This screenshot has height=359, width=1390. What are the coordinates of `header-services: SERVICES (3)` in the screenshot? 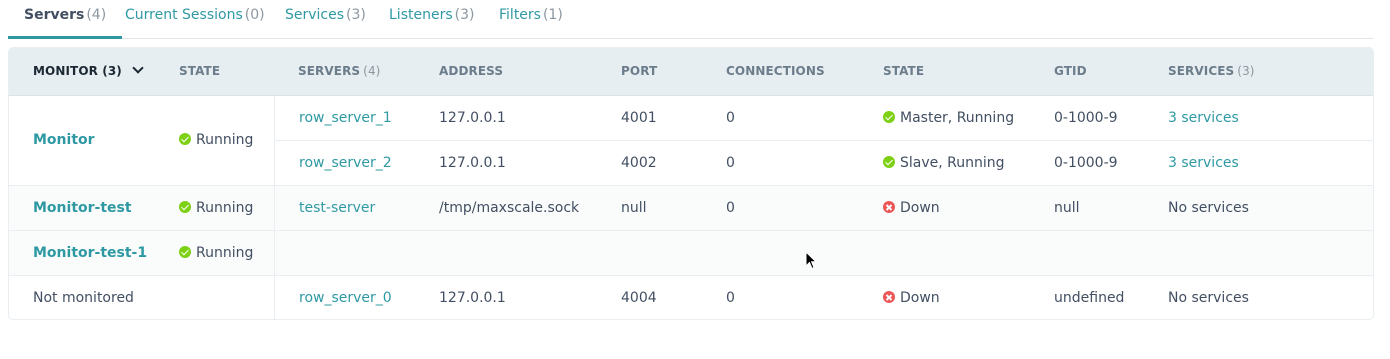 It's located at (1211, 72).